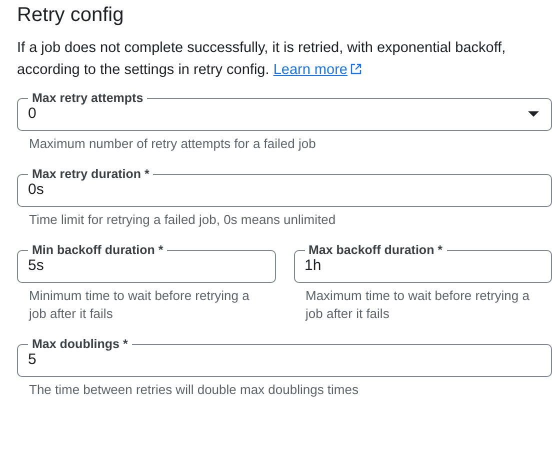  Describe the element at coordinates (146, 263) in the screenshot. I see `text-field: Min backoff duration * 5s` at that location.